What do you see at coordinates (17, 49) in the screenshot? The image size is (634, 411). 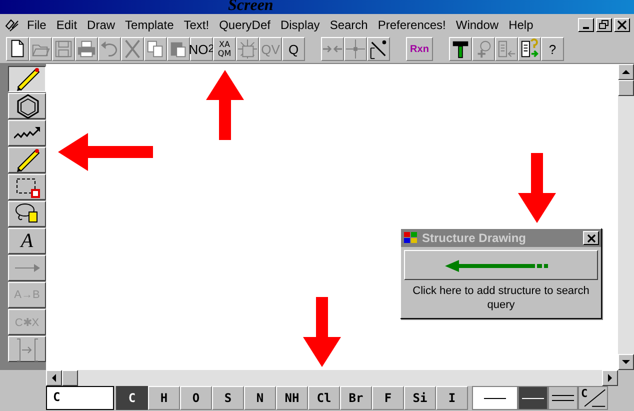 I see `new-button` at bounding box center [17, 49].